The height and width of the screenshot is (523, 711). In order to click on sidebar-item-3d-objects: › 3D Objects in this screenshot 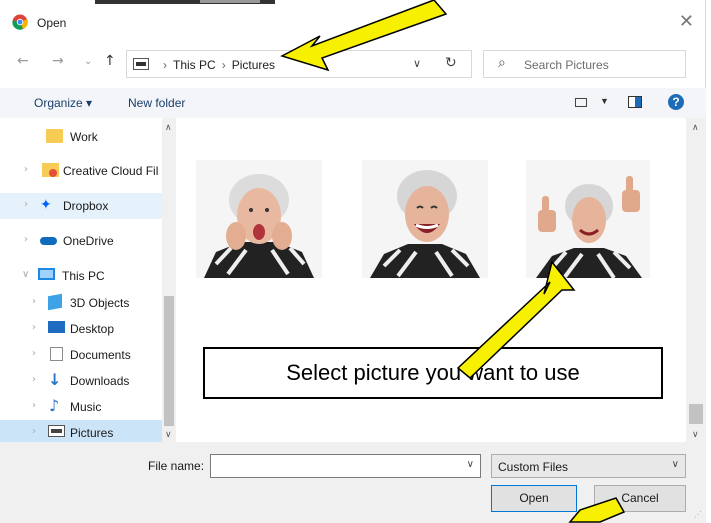, I will do `click(81, 303)`.